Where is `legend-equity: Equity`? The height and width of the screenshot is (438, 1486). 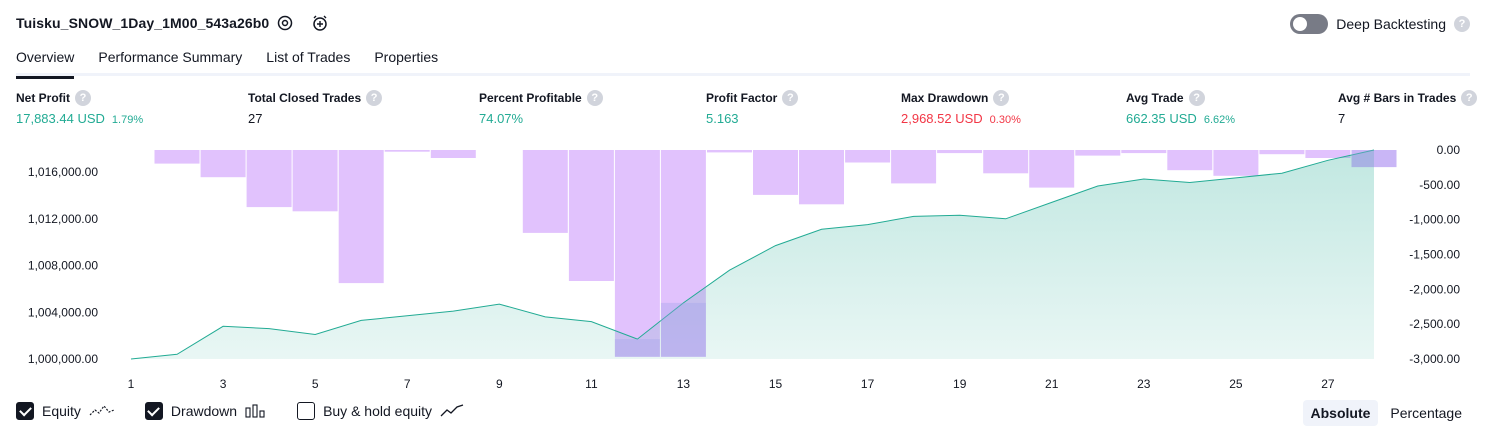
legend-equity: Equity is located at coordinates (65, 411).